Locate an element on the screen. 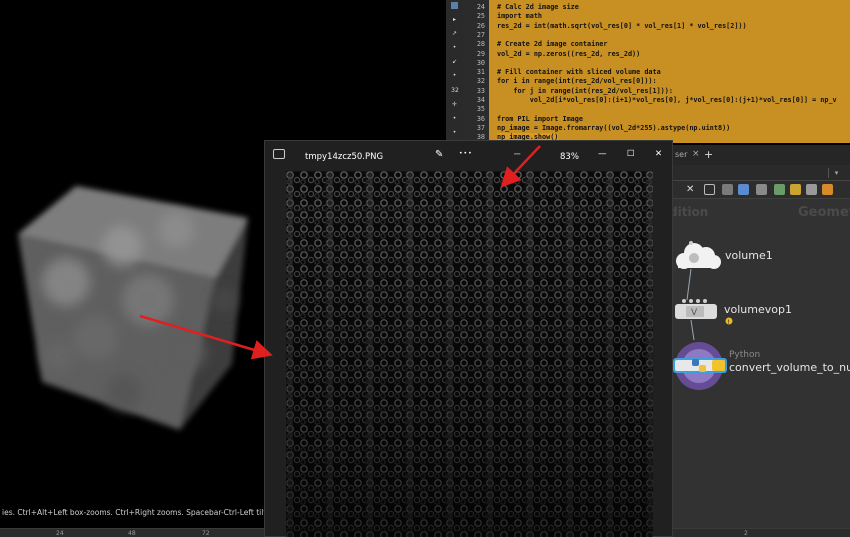 The image size is (850, 537). ruler-tick: 24 is located at coordinates (60, 533).